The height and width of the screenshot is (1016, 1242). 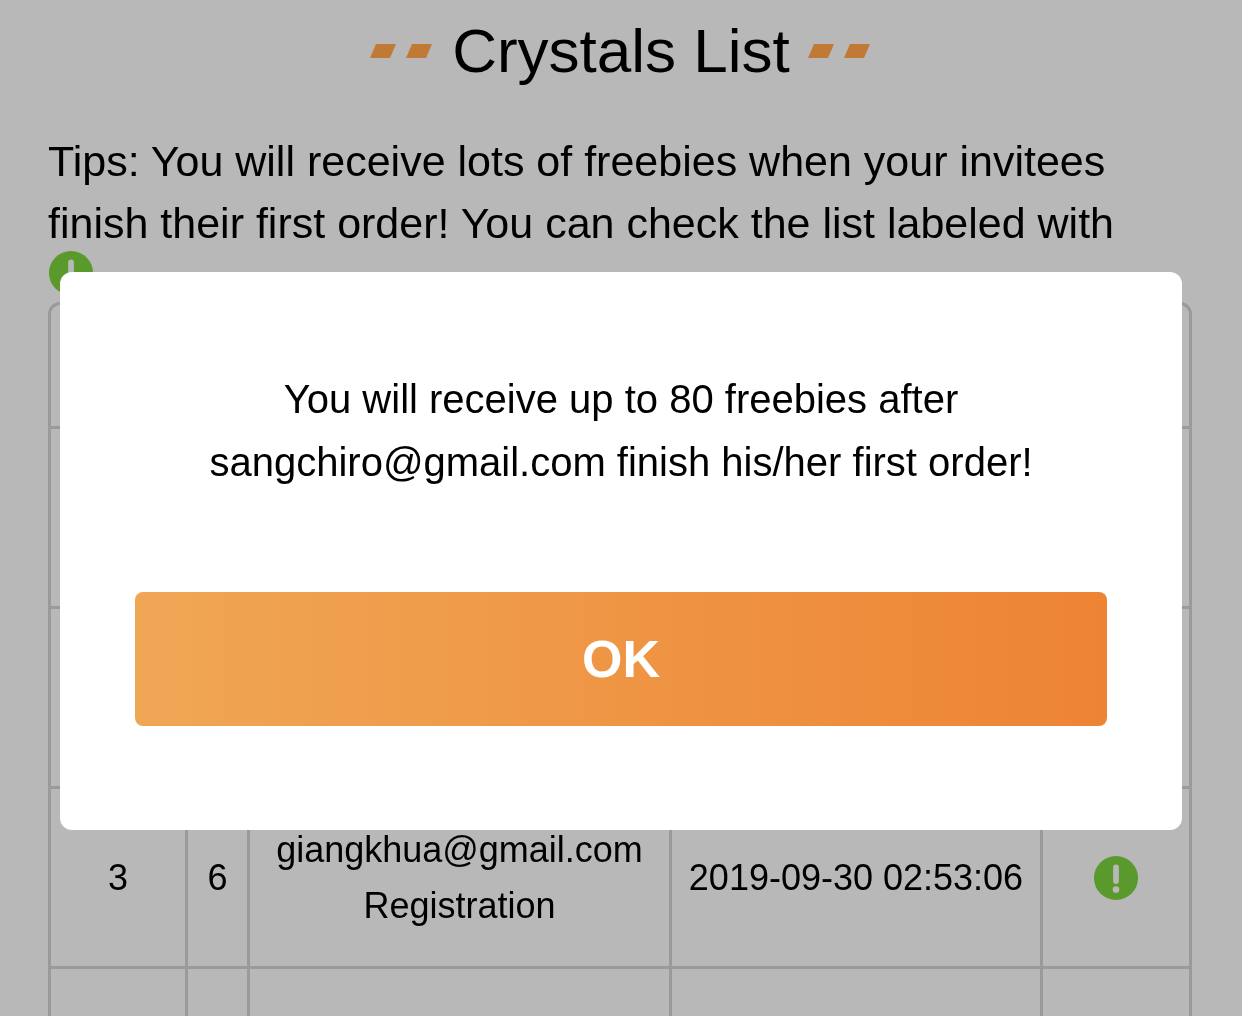 I want to click on email-text: giangkhua@gmail.com, so click(x=459, y=849).